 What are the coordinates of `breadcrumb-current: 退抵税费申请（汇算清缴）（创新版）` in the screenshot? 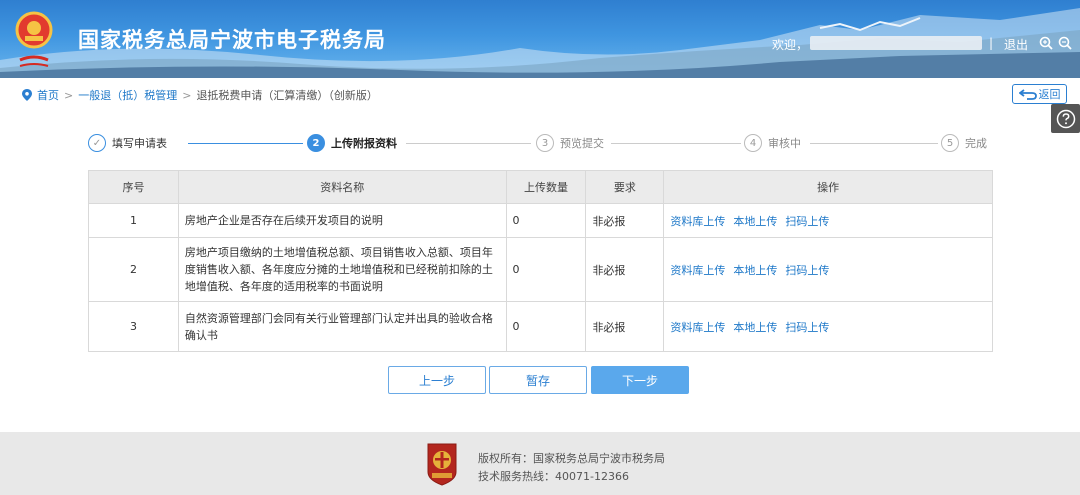 It's located at (287, 95).